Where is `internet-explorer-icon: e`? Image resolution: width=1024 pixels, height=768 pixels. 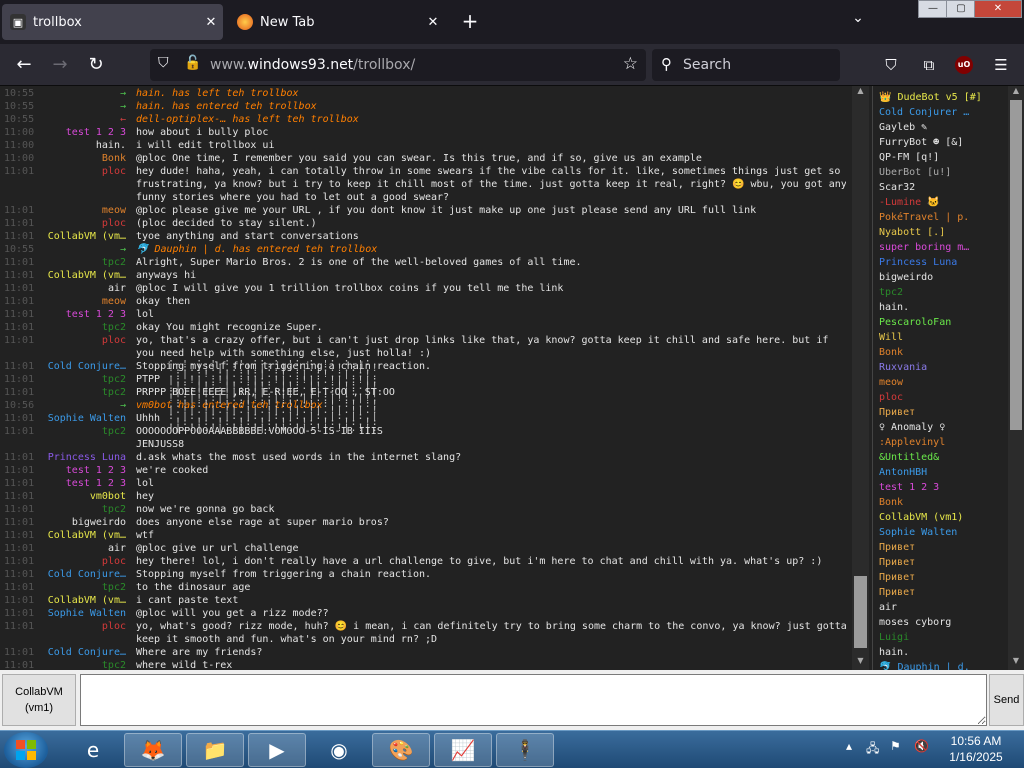
internet-explorer-icon: e is located at coordinates (93, 750).